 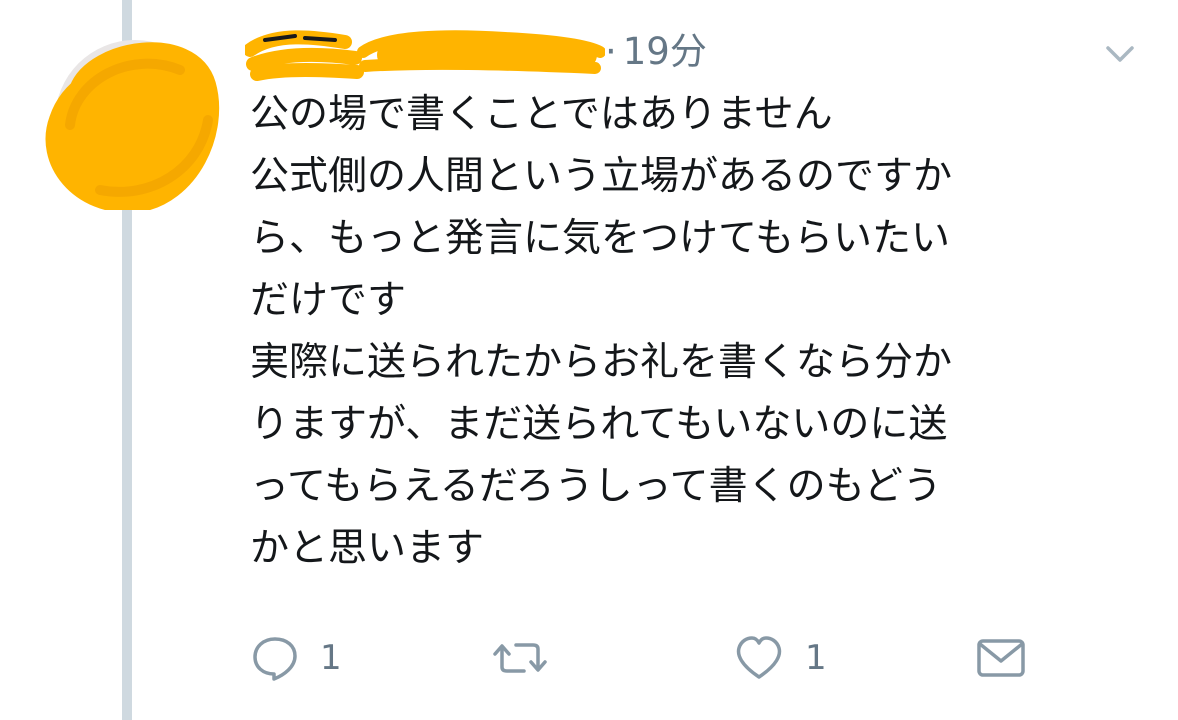 What do you see at coordinates (367, 548) in the screenshot?
I see `tweet-text-line: かと思います` at bounding box center [367, 548].